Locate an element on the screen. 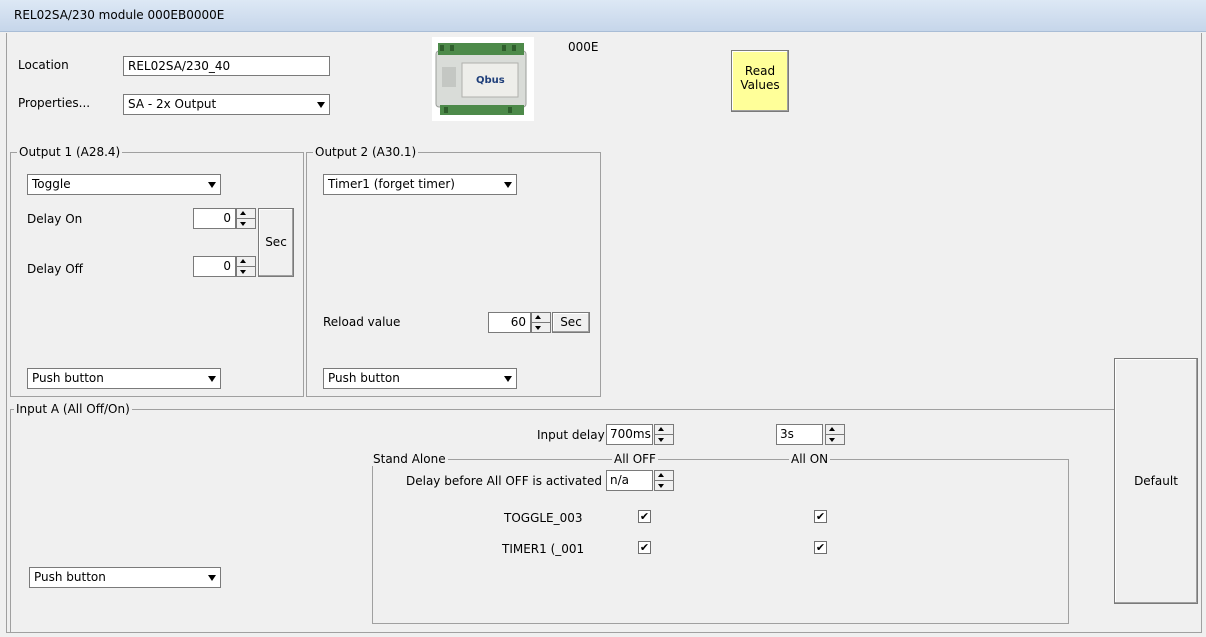 The image size is (1206, 637). delay-all-off-label: Delay before All OFF is activated is located at coordinates (504, 481).